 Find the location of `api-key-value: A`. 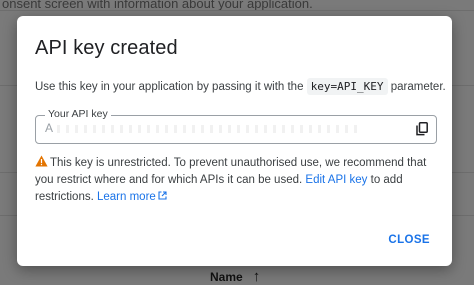

api-key-value: A is located at coordinates (215, 129).